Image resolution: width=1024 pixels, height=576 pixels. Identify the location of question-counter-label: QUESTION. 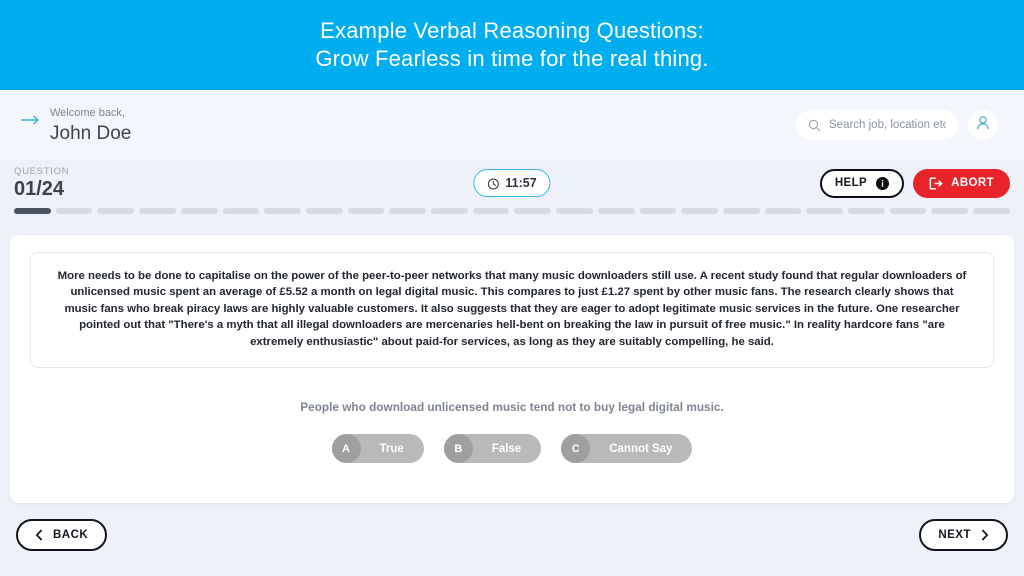
(42, 171).